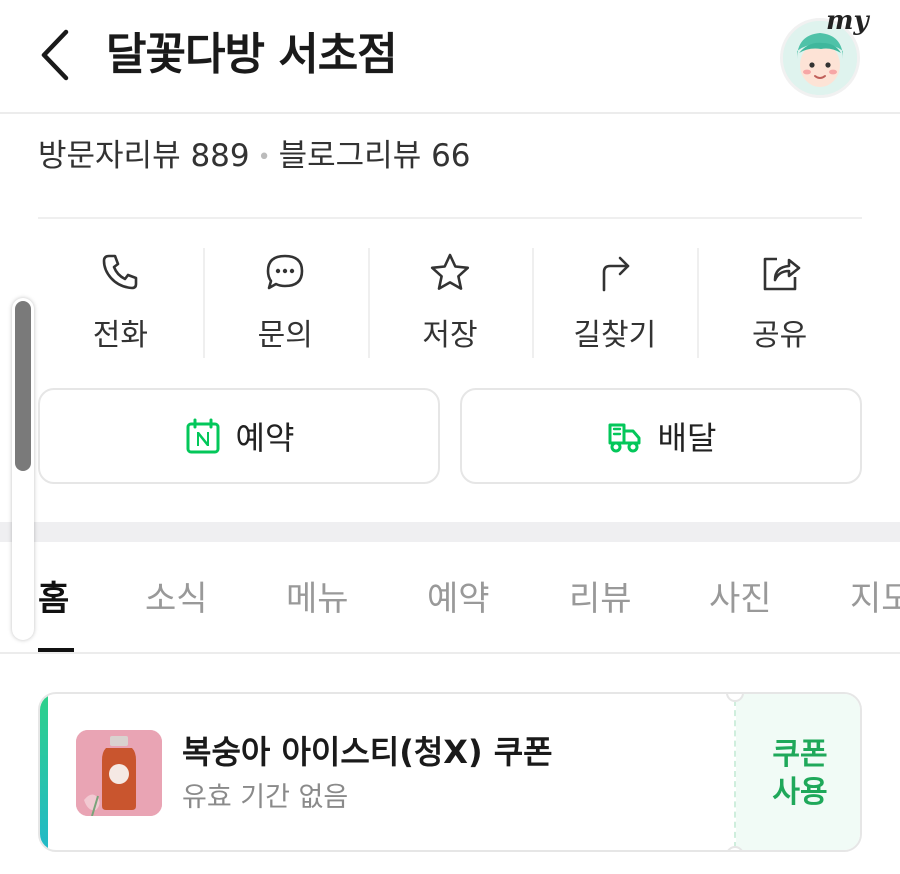 The height and width of the screenshot is (874, 900). Describe the element at coordinates (254, 157) in the screenshot. I see `review-summary: 방문자리뷰 889 • 블로그리뷰 66` at that location.